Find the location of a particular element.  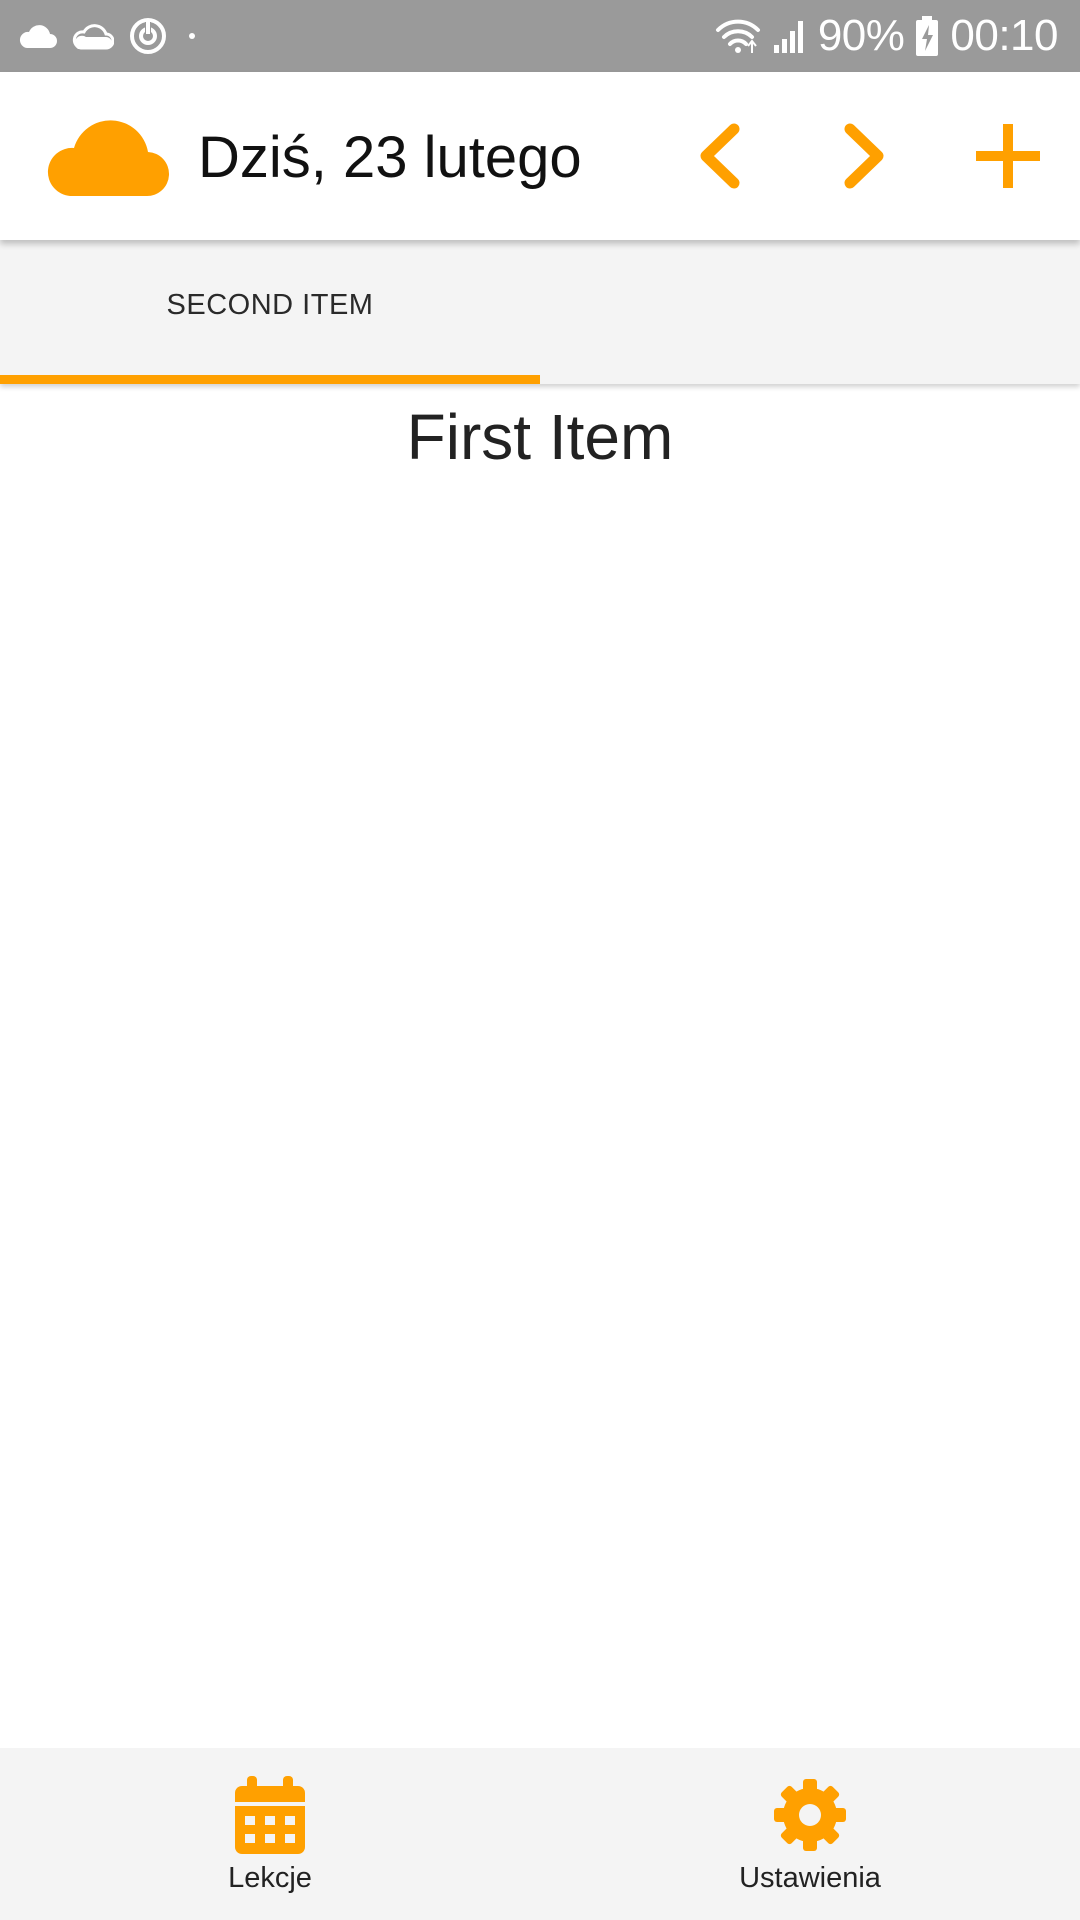

chevron-left-icon is located at coordinates (720, 156).